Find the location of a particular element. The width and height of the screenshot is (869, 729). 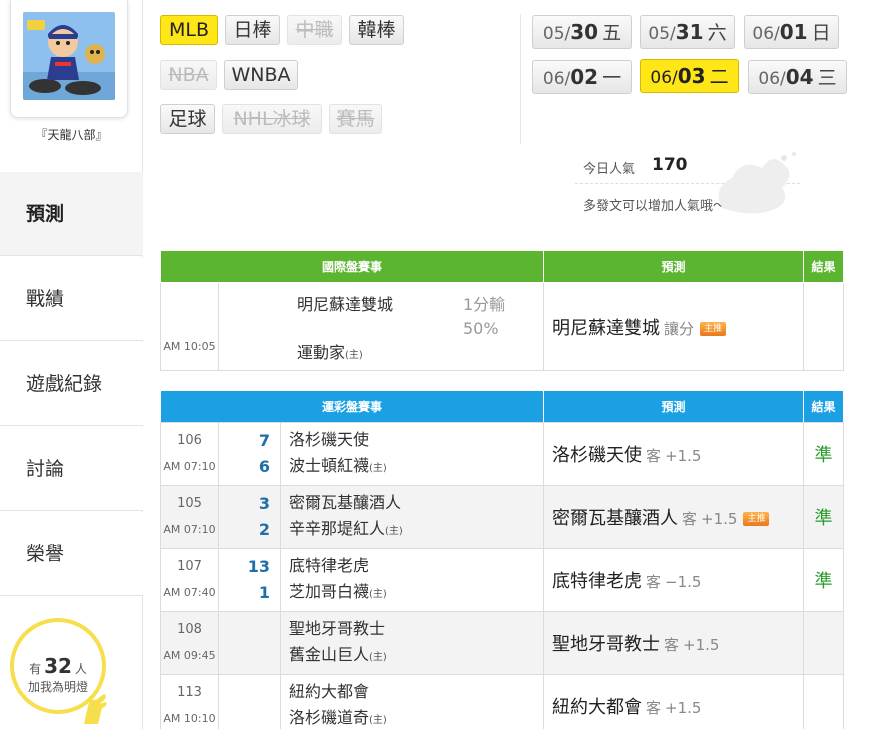

matchup-cell: 明尼蘇達雙城 運動家(主) 1分輸 50% is located at coordinates (381, 326).